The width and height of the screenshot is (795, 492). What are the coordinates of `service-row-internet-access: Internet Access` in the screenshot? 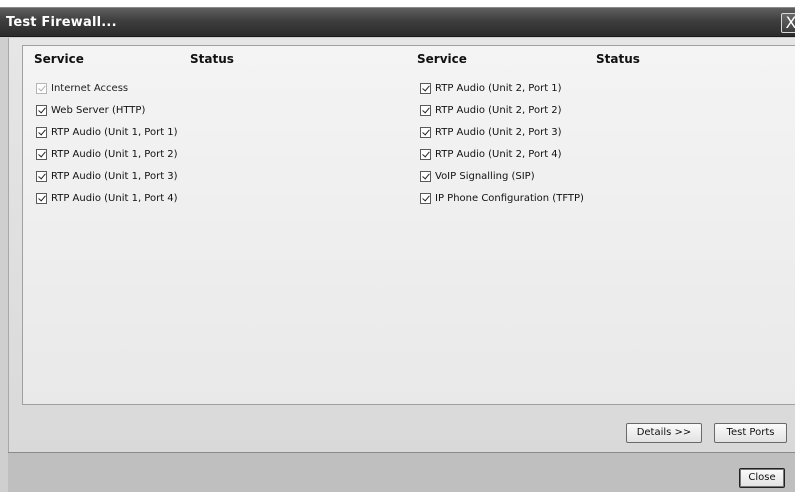 It's located at (82, 88).